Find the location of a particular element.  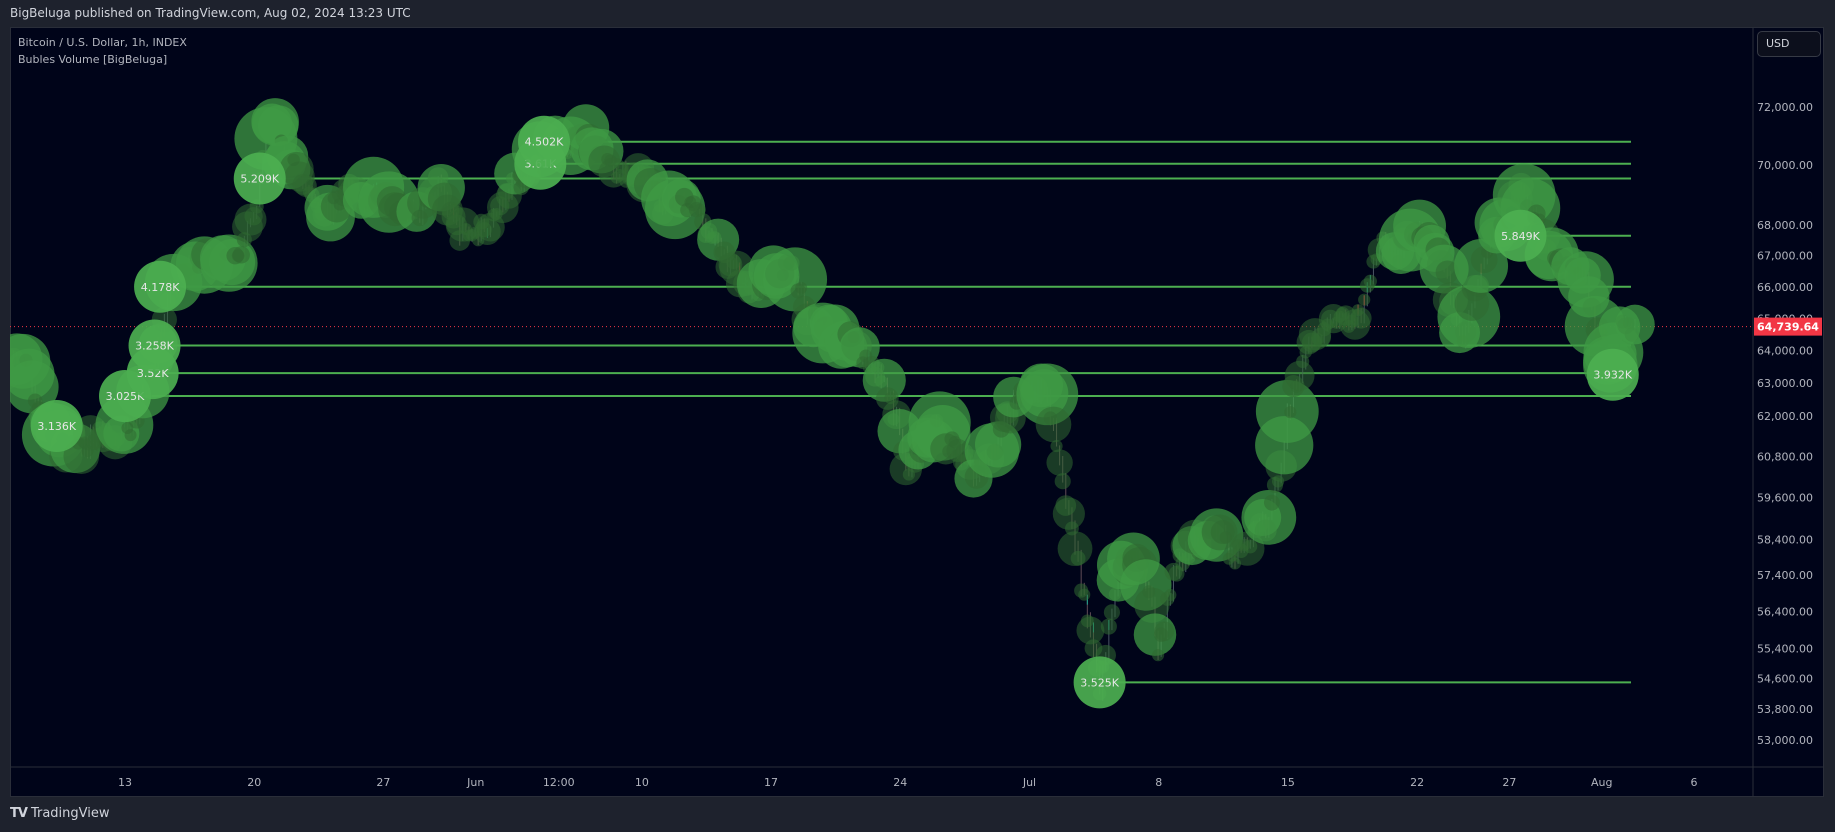

price-tick-label: 72,000.00 is located at coordinates (1785, 107).